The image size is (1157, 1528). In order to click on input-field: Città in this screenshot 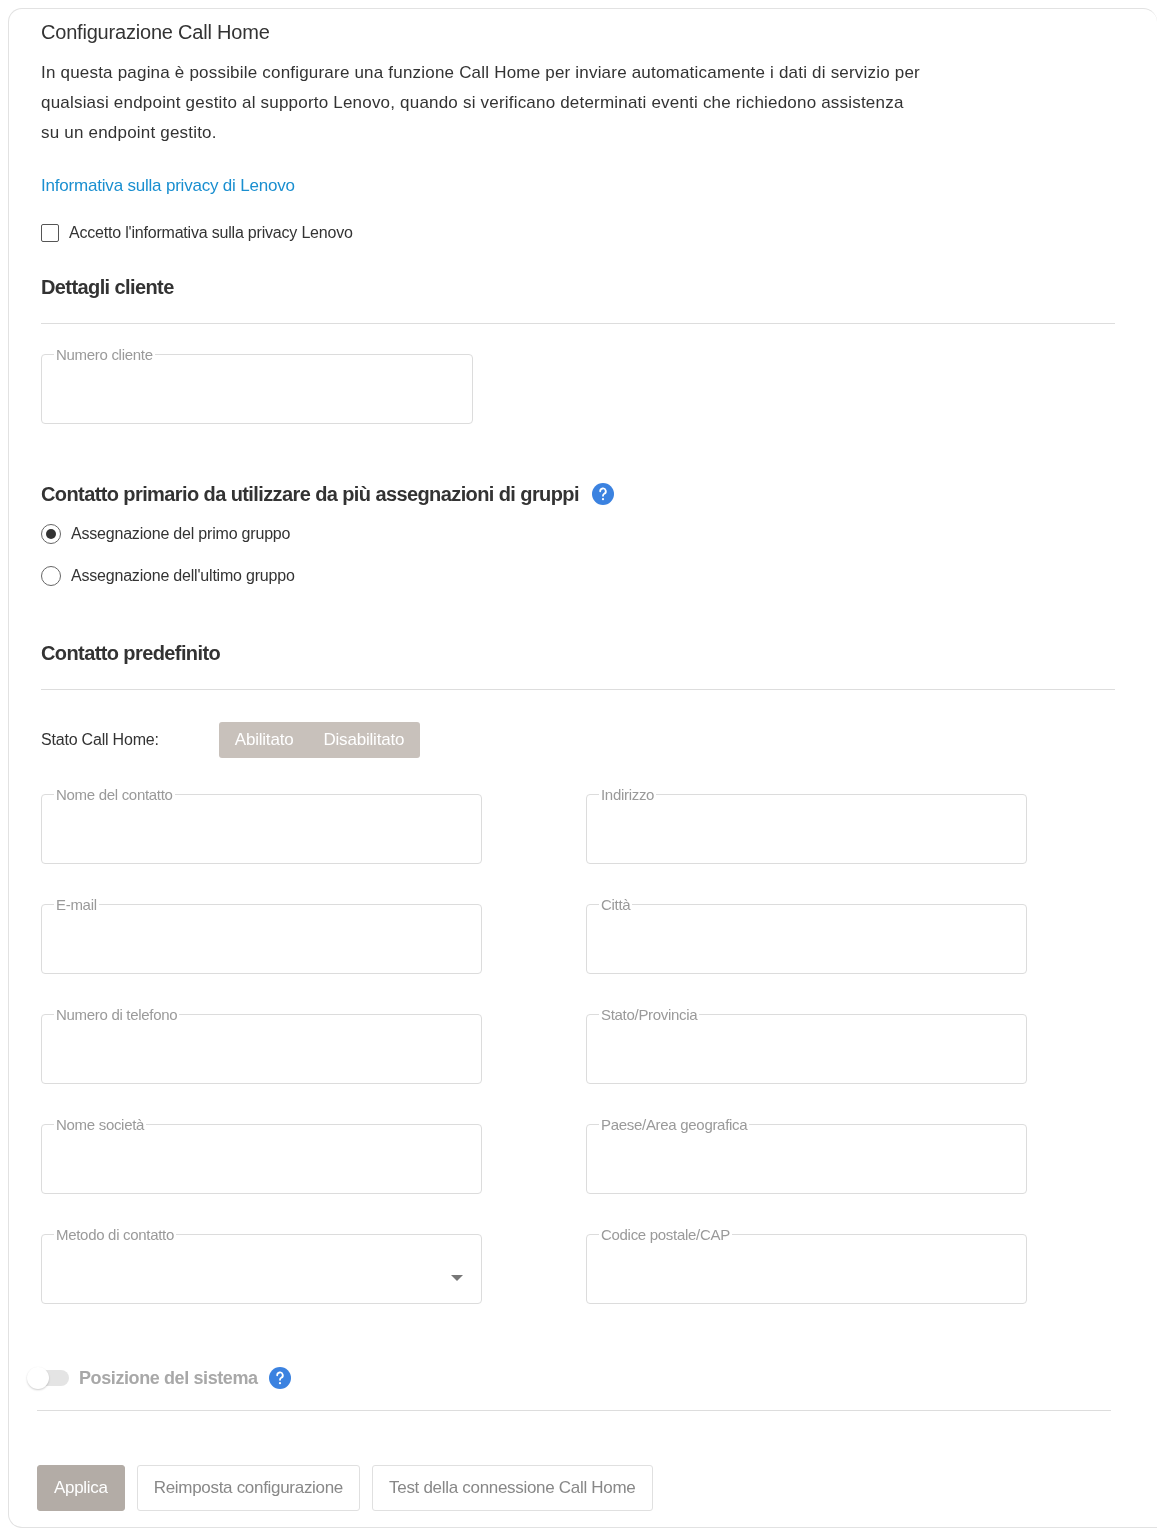, I will do `click(806, 935)`.